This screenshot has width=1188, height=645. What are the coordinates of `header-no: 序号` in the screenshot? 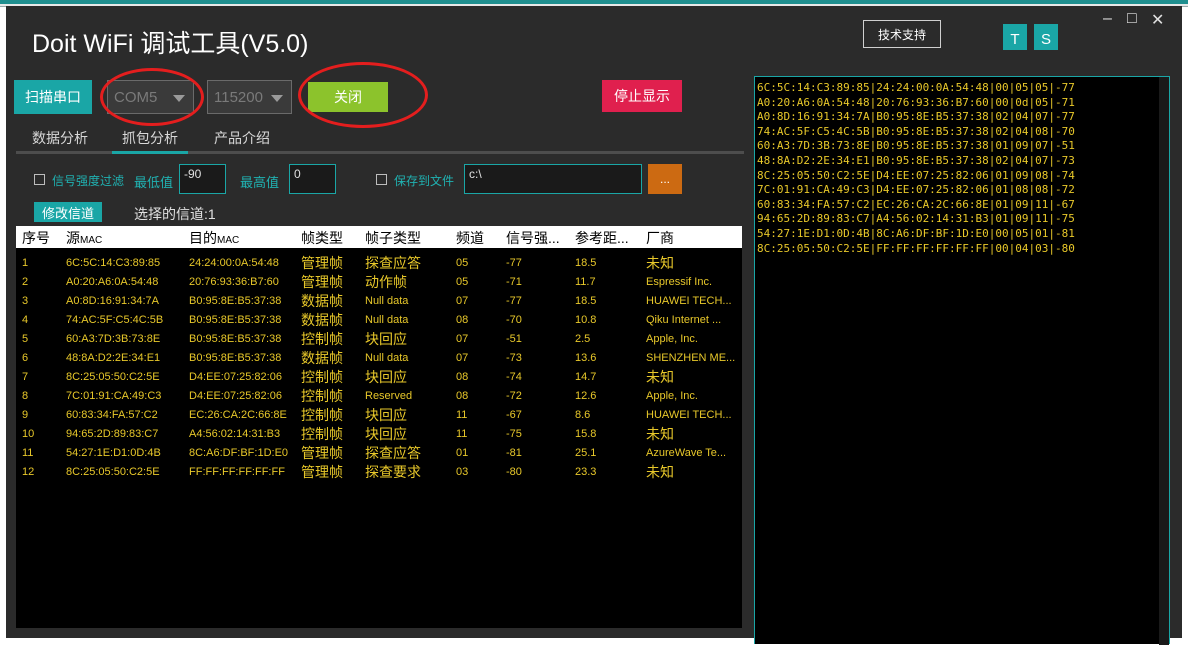 It's located at (36, 238).